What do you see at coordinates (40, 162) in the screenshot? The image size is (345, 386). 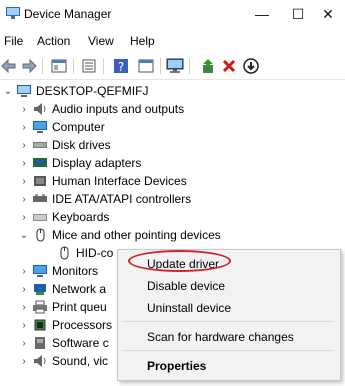 I see `display-adapter-icon` at bounding box center [40, 162].